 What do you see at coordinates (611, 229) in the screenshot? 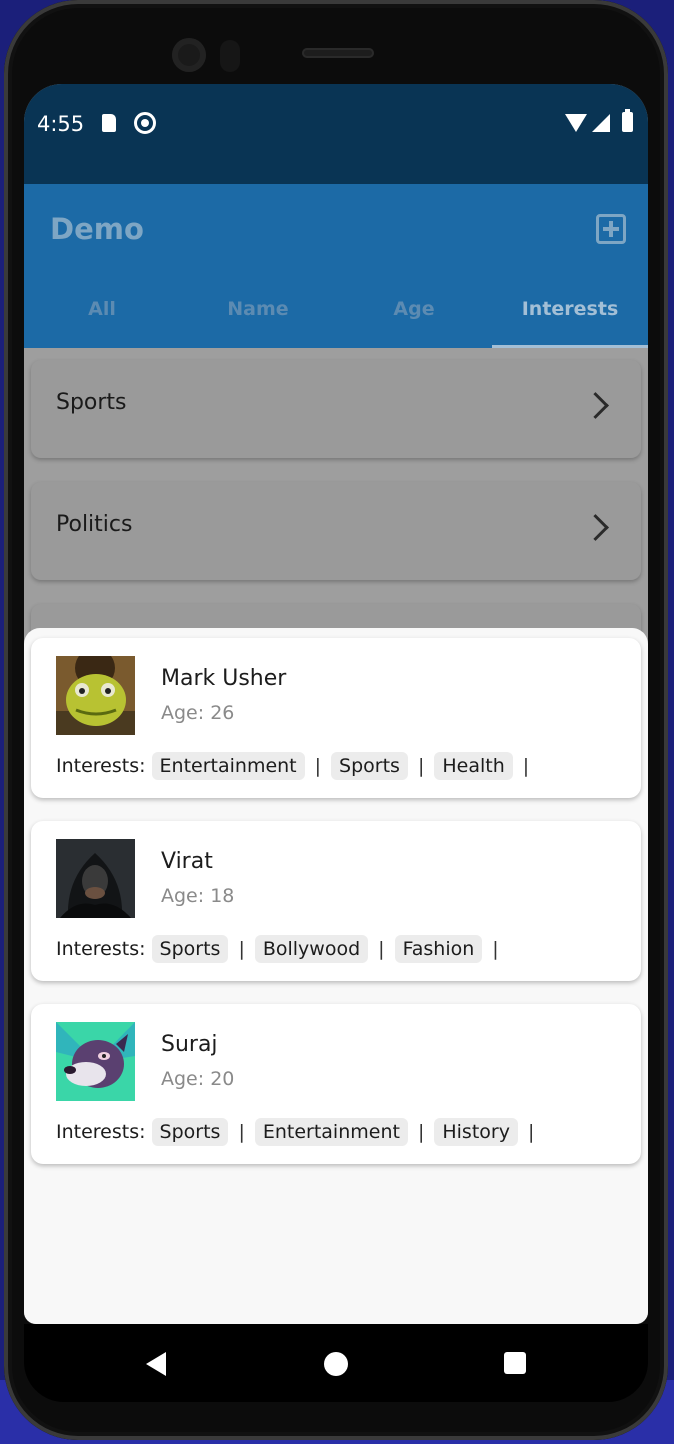
I see `add-box-icon` at bounding box center [611, 229].